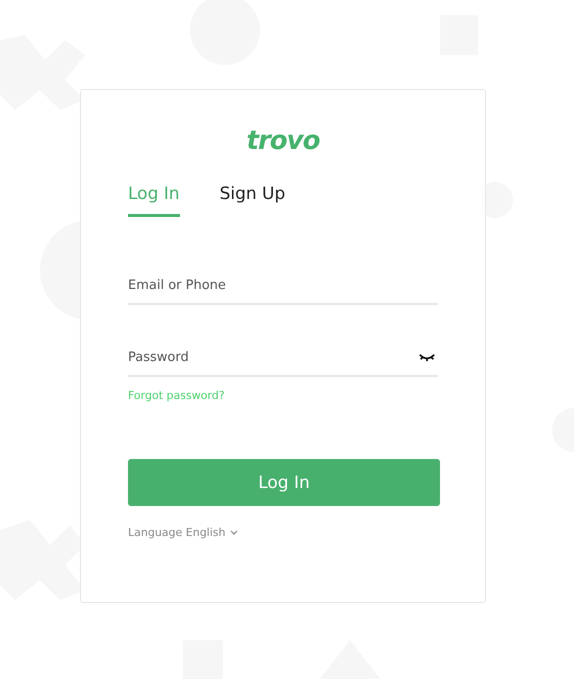 This screenshot has width=574, height=679. I want to click on password-field: Password, so click(273, 357).